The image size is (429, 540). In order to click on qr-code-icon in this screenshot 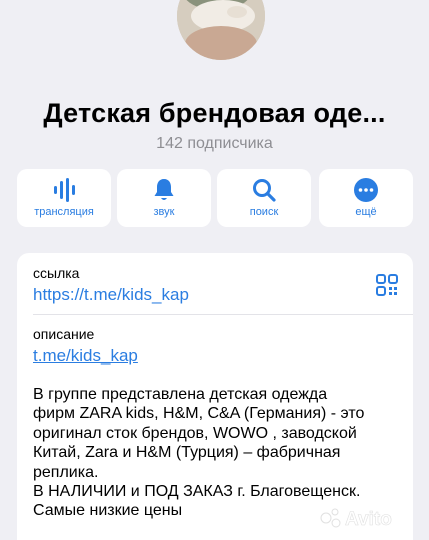, I will do `click(387, 285)`.